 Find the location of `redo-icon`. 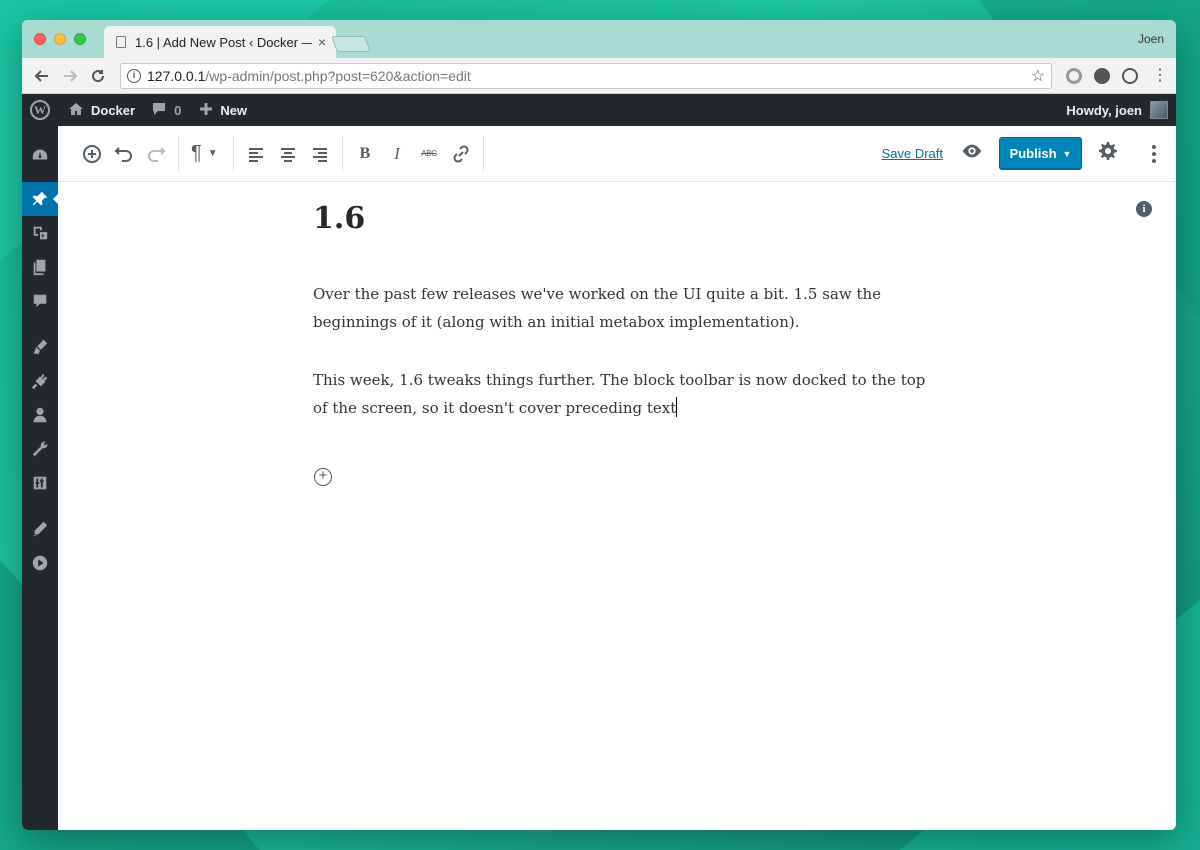

redo-icon is located at coordinates (157, 154).